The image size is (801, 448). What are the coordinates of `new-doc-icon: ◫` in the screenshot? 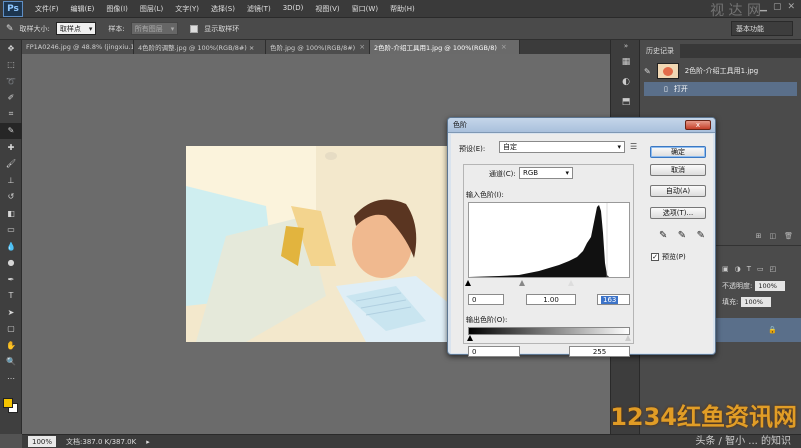 It's located at (772, 237).